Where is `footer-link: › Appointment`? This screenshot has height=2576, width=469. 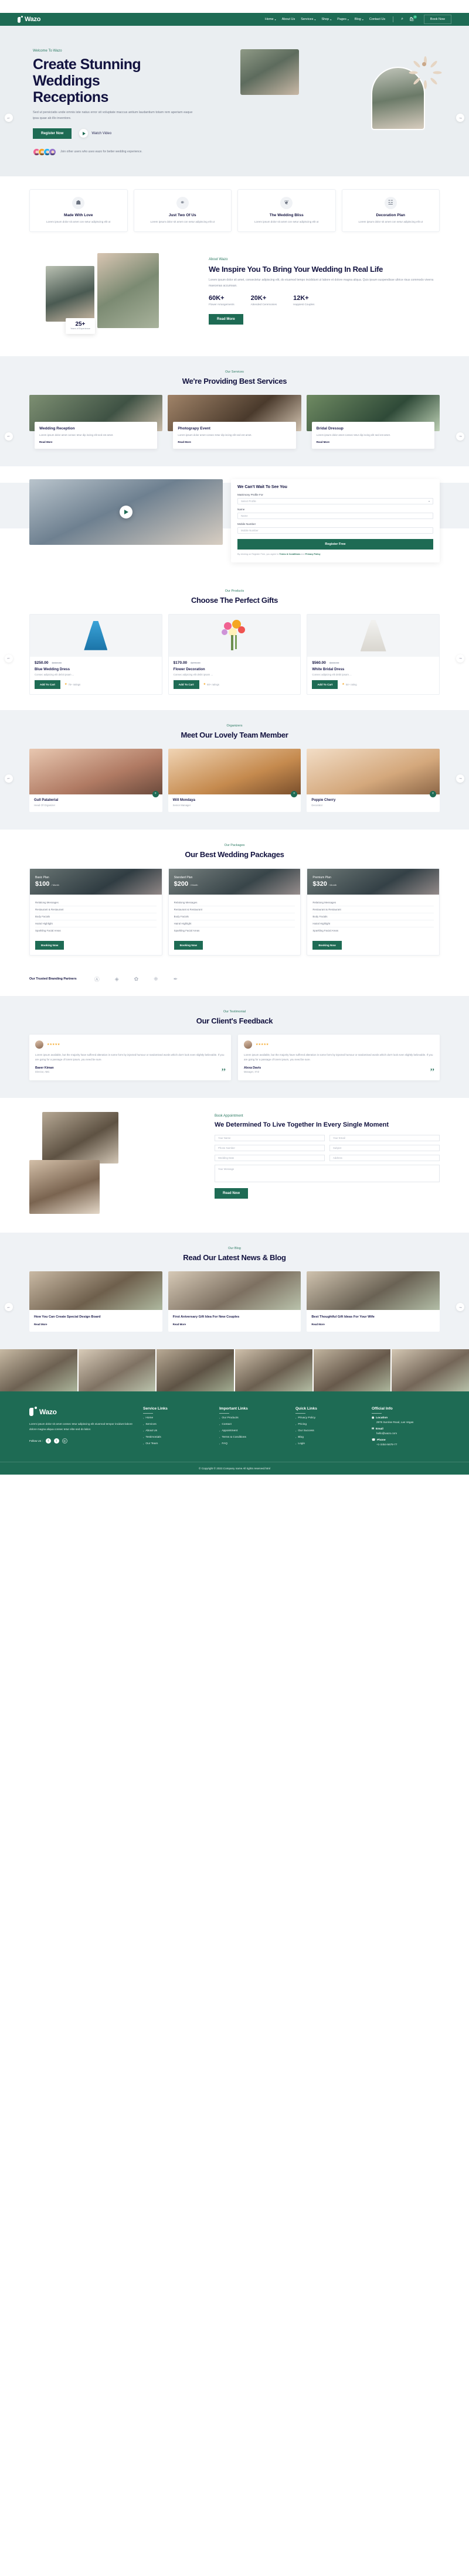
footer-link: › Appointment is located at coordinates (253, 1430).